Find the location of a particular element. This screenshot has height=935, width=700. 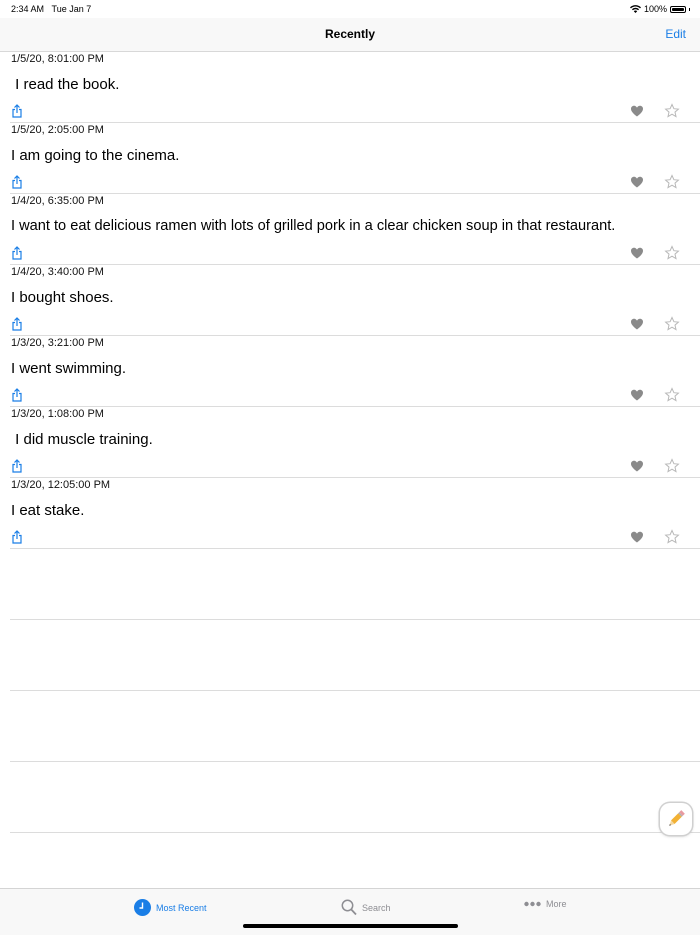

entry-date: 1/4/20, 3:40:00 PM is located at coordinates (57, 272).